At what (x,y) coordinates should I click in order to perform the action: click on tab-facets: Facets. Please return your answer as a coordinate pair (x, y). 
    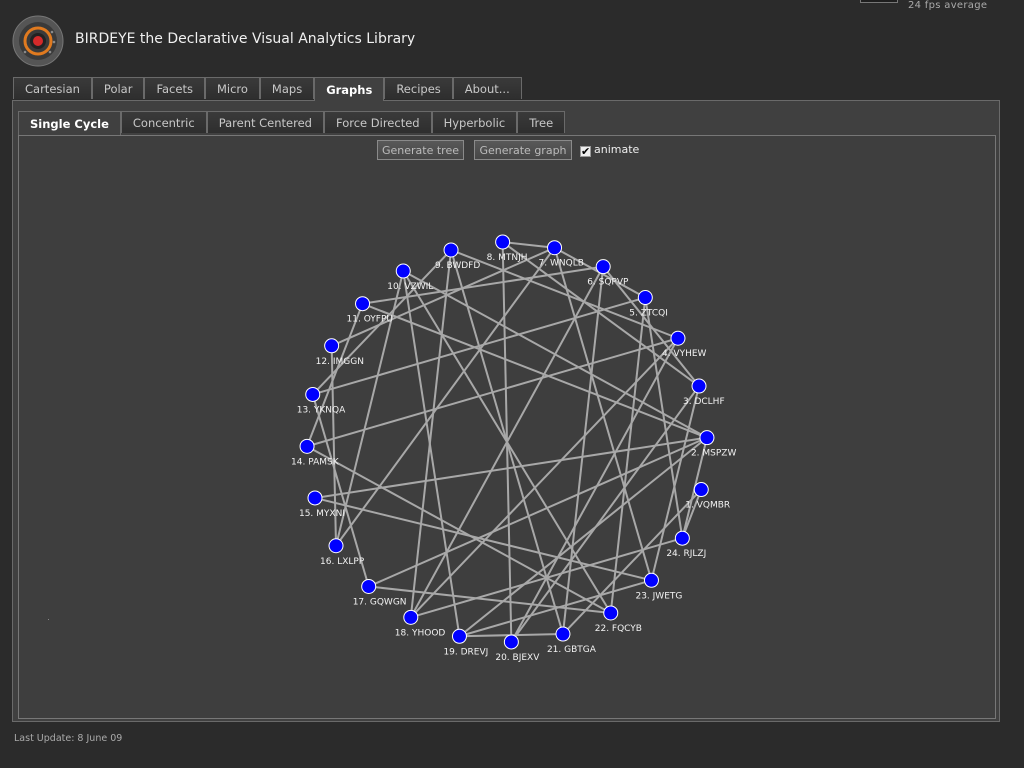
    Looking at the image, I should click on (174, 88).